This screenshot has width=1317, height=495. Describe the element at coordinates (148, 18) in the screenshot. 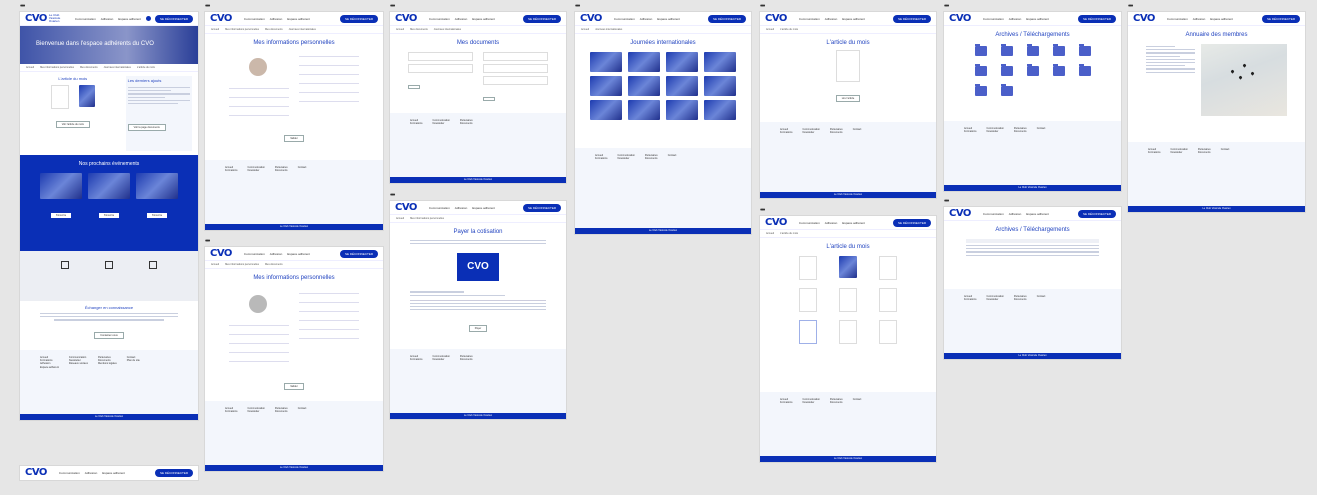

I see `user-icon` at that location.